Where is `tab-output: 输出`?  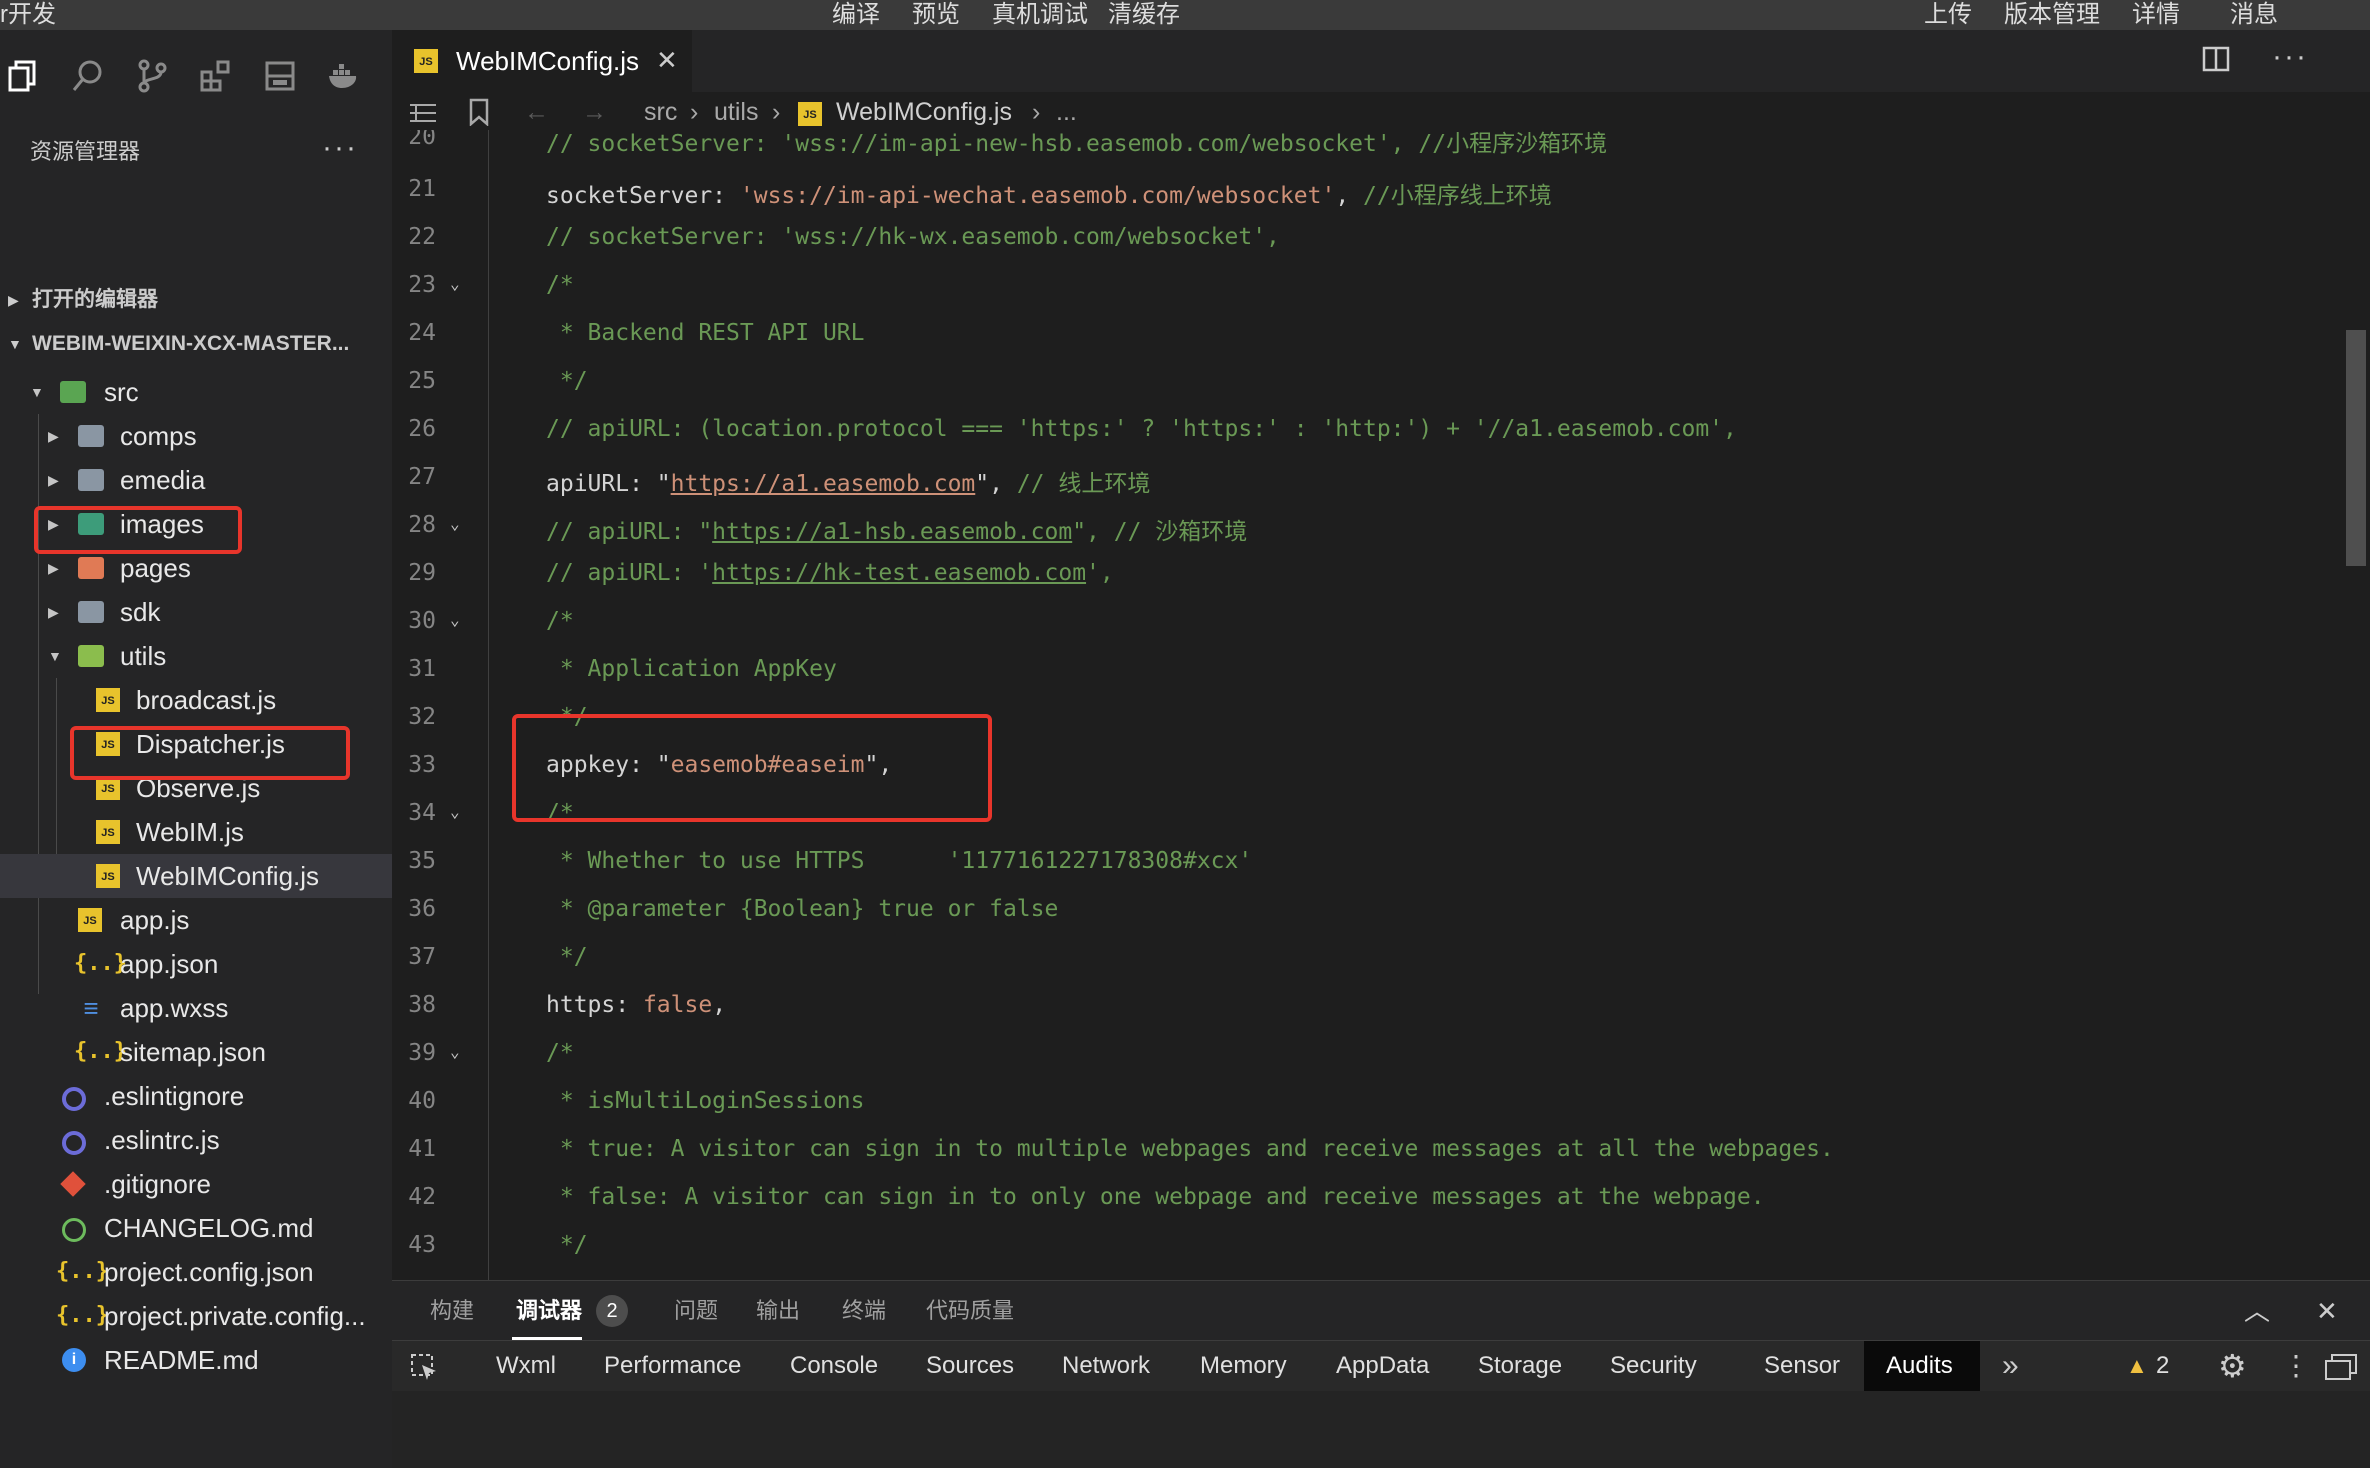 tab-output: 输出 is located at coordinates (778, 1311).